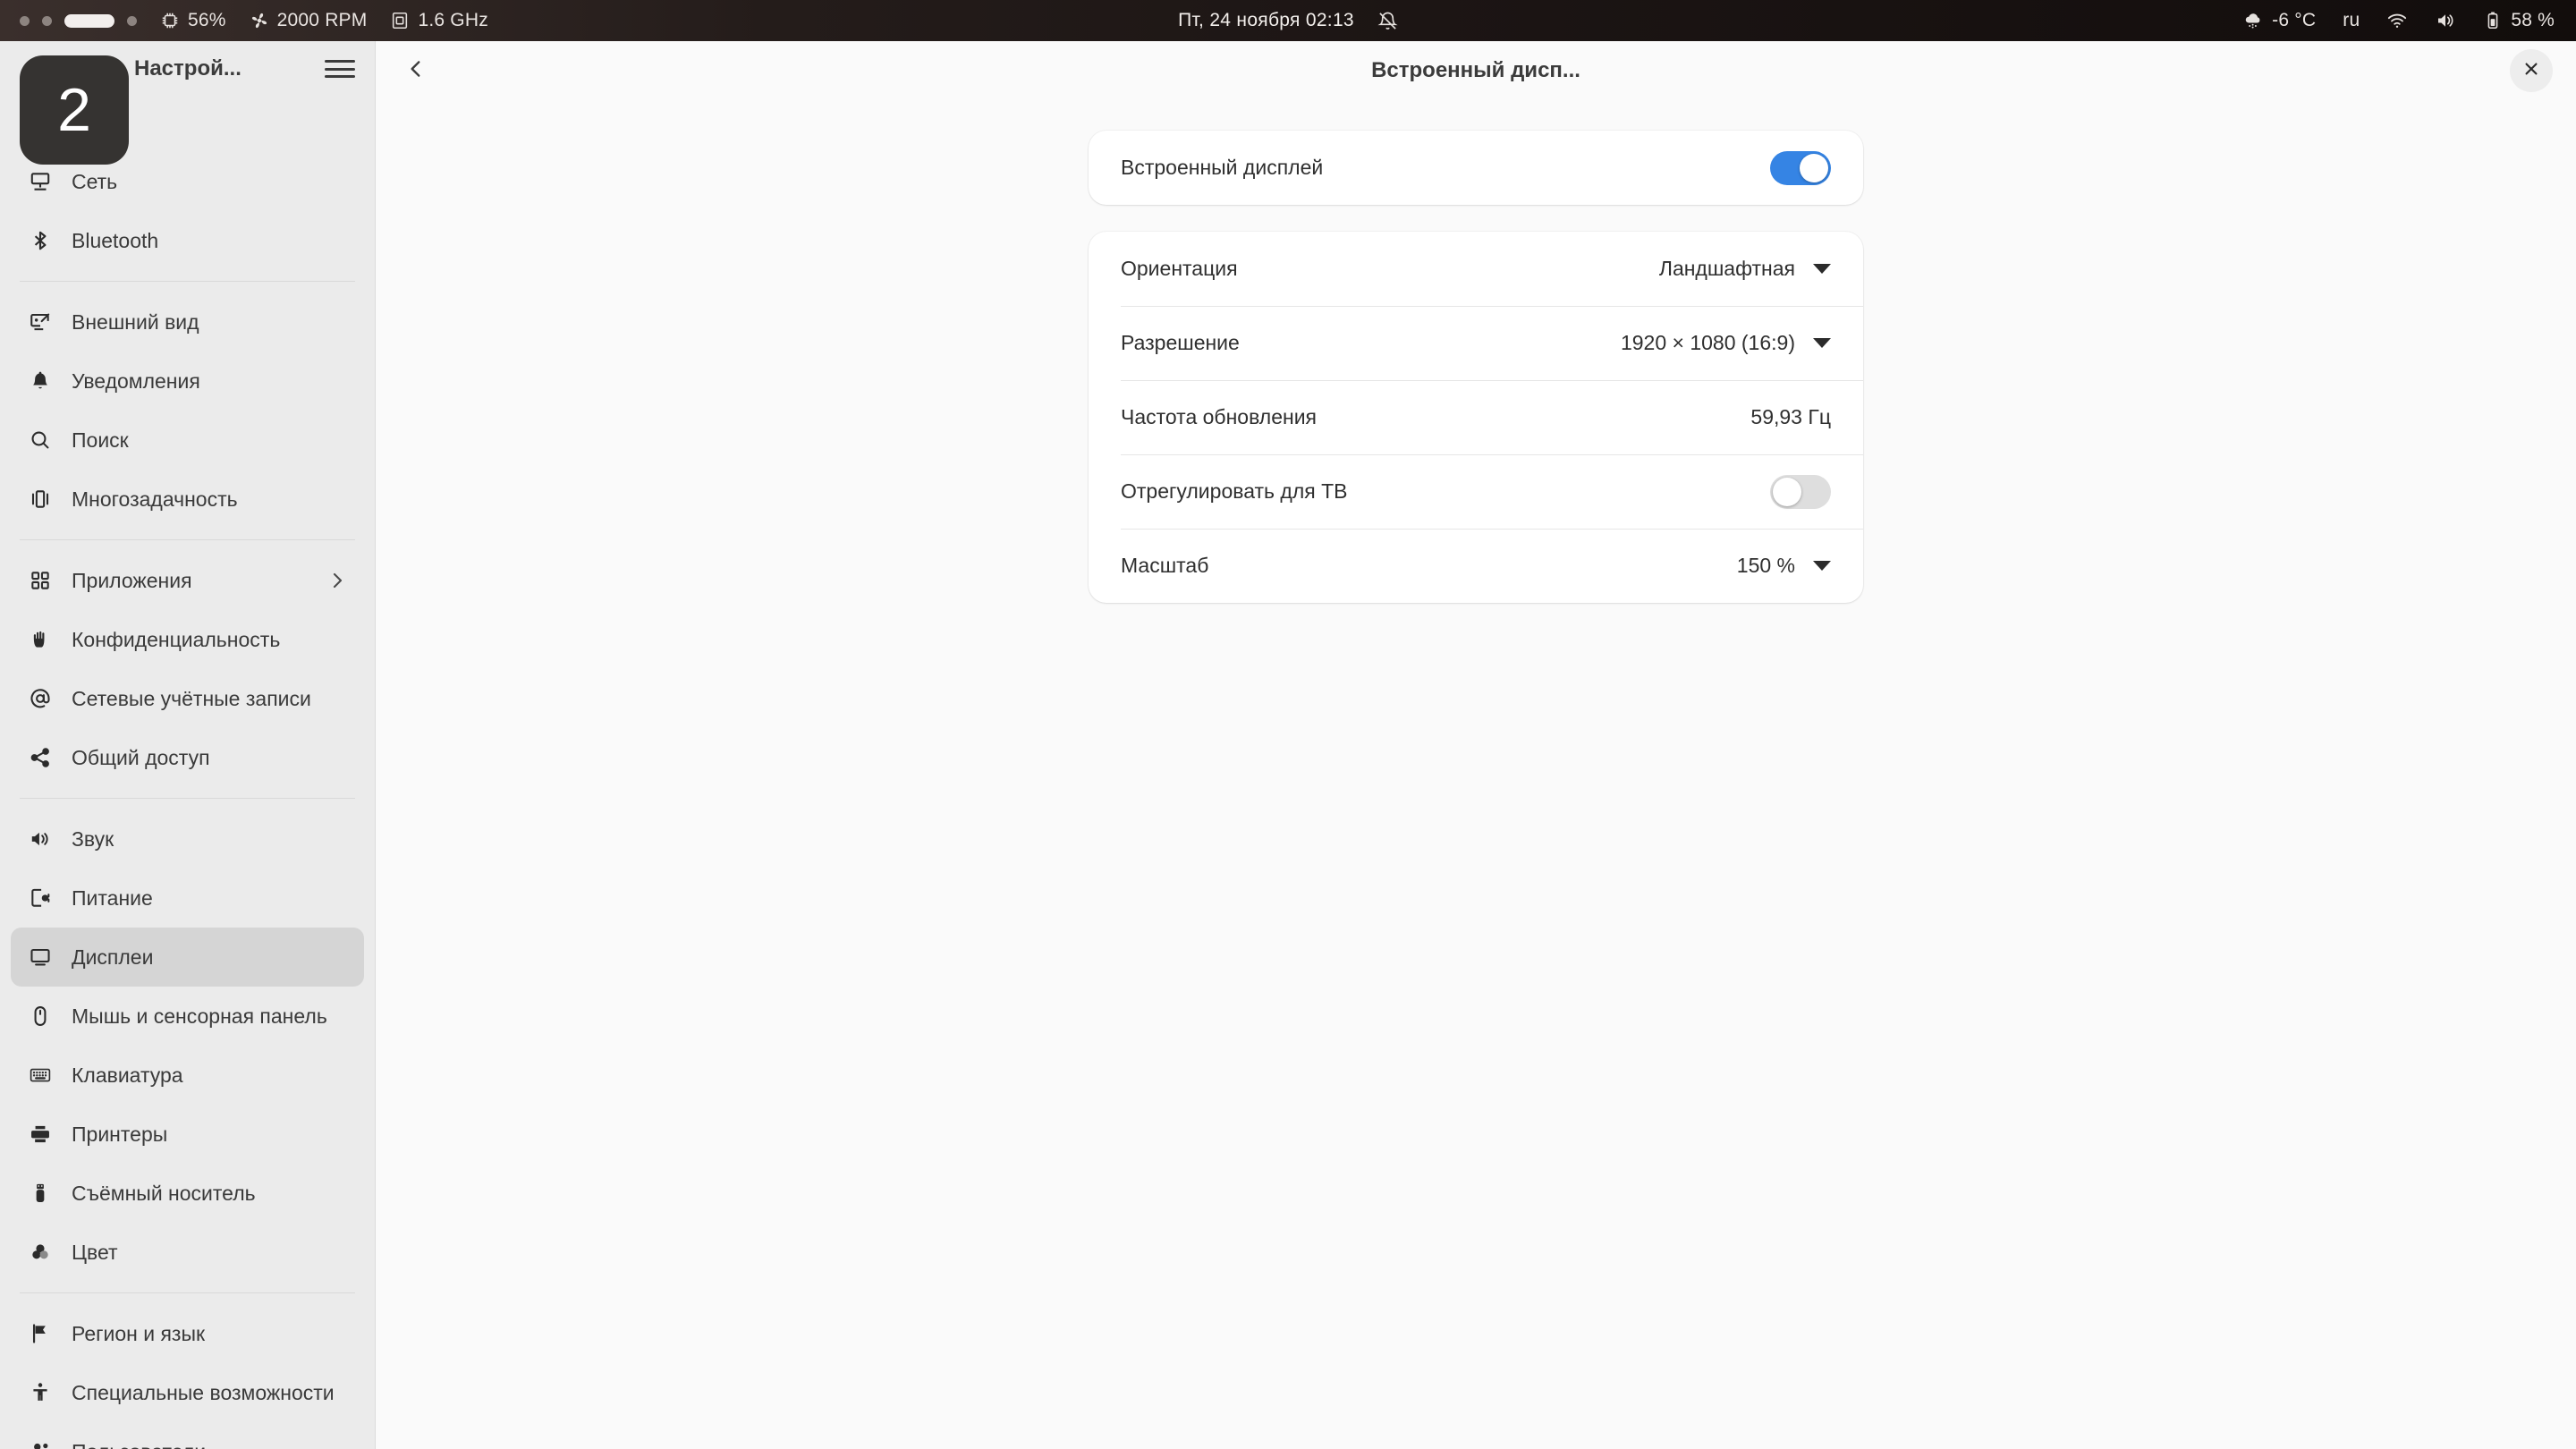 This screenshot has width=2576, height=1449. Describe the element at coordinates (112, 898) in the screenshot. I see `sidebar-item-label: Питание` at that location.